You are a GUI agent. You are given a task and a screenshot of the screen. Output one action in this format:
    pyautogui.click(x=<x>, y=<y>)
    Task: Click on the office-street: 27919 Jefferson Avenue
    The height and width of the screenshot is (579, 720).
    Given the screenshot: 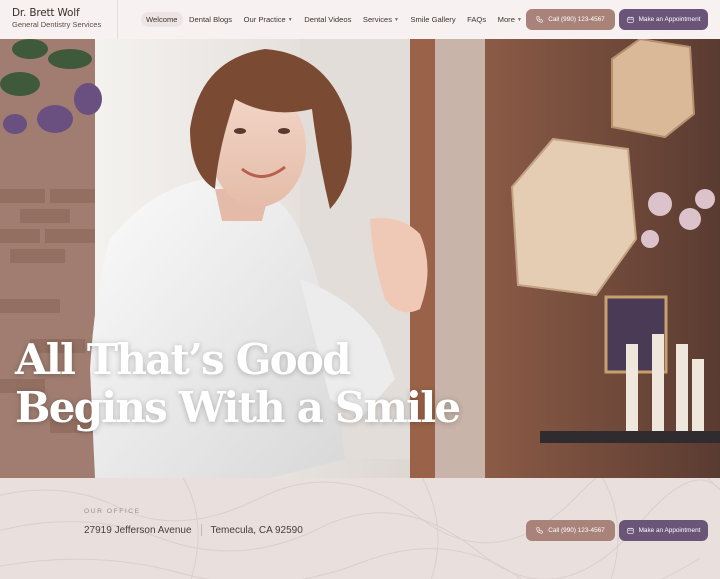 What is the action you would take?
    pyautogui.click(x=138, y=530)
    